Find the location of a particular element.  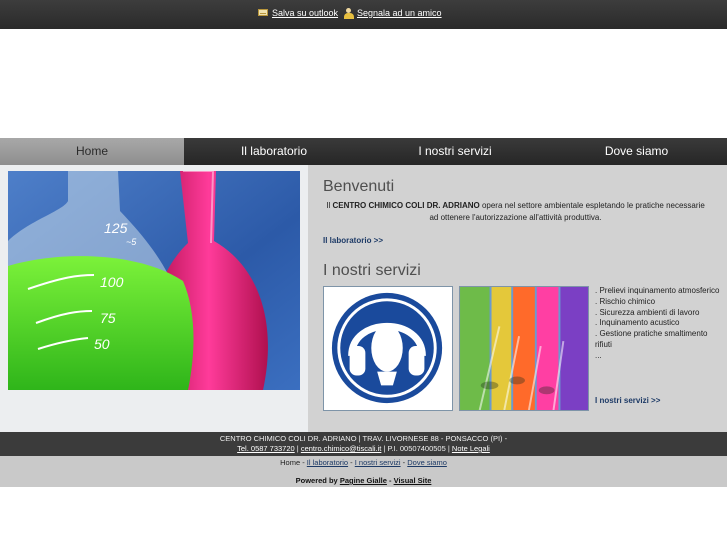

laboratorio-link: Il laboratorio >> is located at coordinates (353, 240).